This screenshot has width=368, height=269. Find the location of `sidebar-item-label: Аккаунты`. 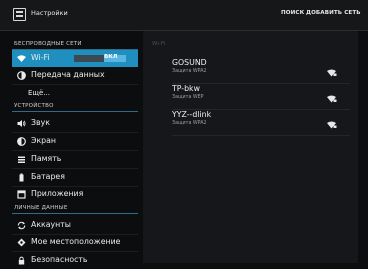

sidebar-item-label: Аккаунты is located at coordinates (51, 224).